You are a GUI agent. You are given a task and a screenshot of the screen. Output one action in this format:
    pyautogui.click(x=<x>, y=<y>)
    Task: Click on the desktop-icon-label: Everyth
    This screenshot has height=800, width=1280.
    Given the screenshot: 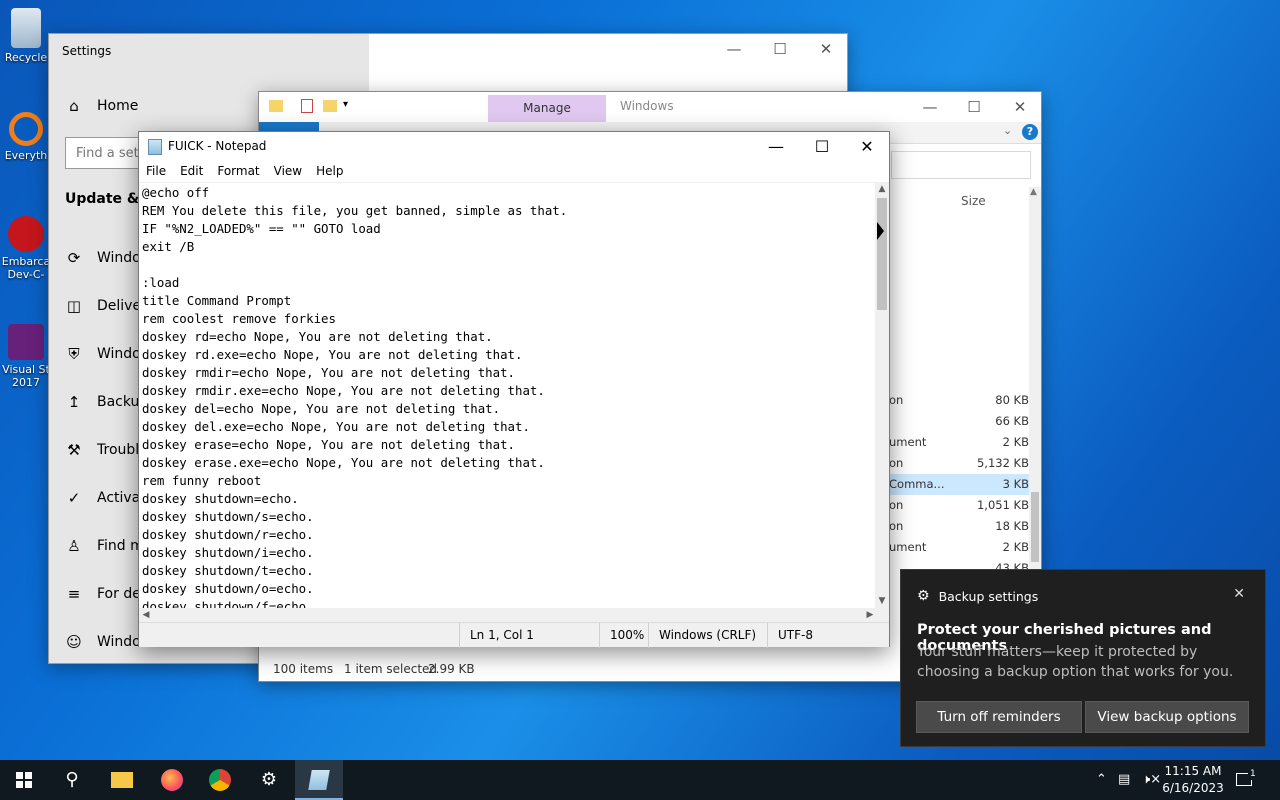 What is the action you would take?
    pyautogui.click(x=26, y=155)
    